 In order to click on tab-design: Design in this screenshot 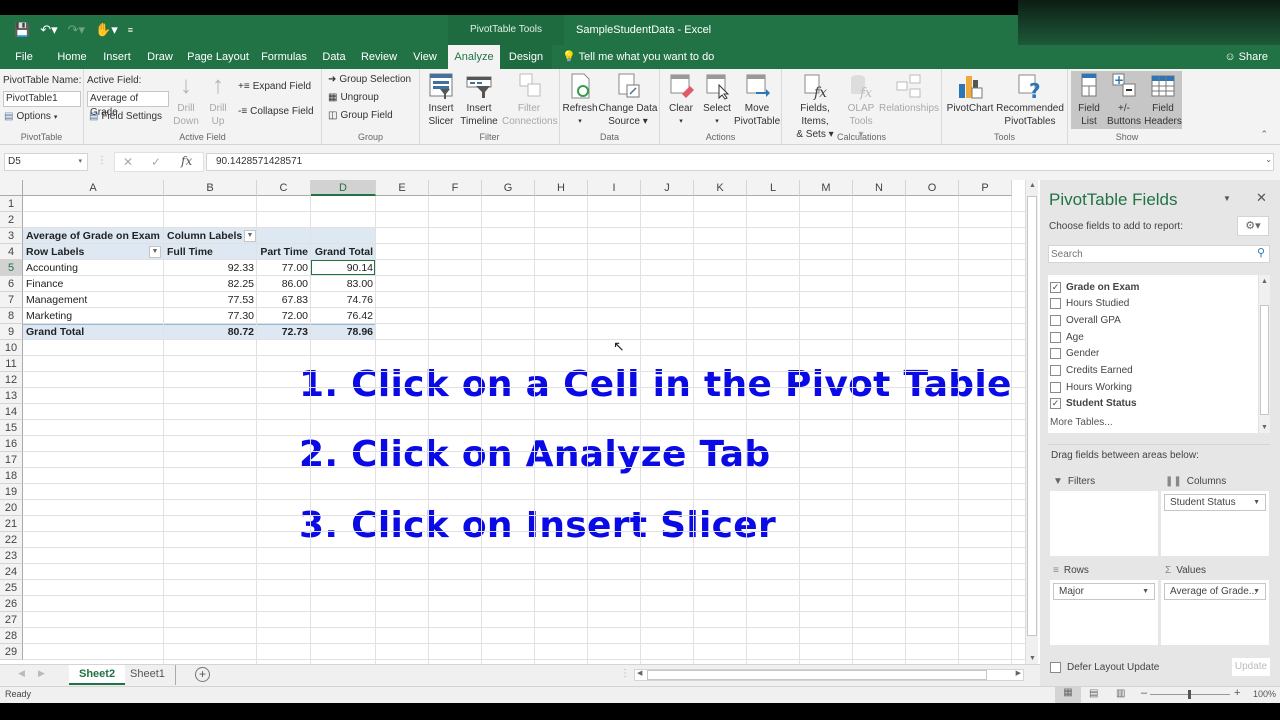, I will do `click(526, 57)`.